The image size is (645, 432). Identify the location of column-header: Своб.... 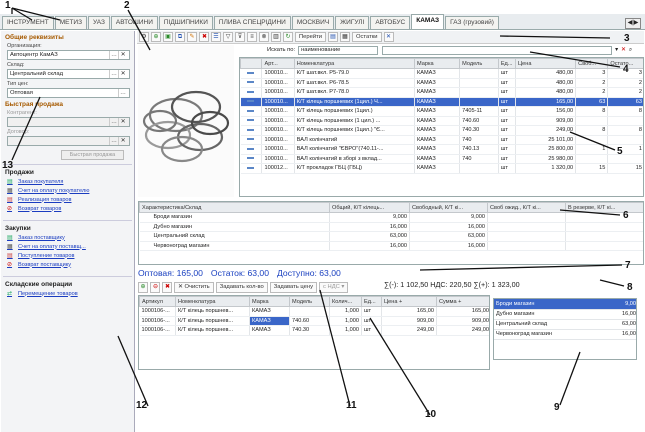
(592, 63).